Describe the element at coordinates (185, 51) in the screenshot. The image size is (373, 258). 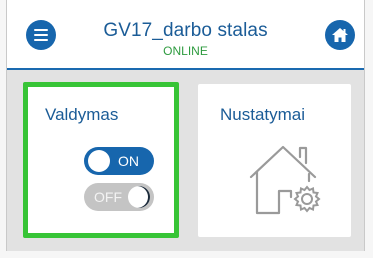
I see `status-badge: ONLINE` at that location.